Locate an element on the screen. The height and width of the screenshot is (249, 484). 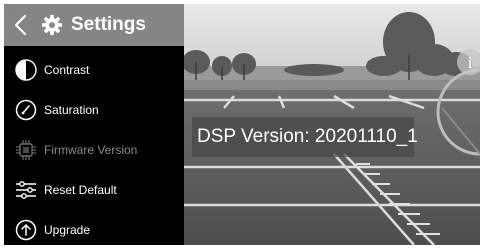
menu-label-saturation: Saturation is located at coordinates (71, 110).